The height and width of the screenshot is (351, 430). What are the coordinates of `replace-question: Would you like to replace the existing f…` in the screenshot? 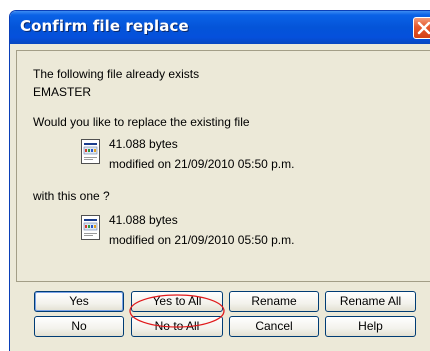 It's located at (141, 122).